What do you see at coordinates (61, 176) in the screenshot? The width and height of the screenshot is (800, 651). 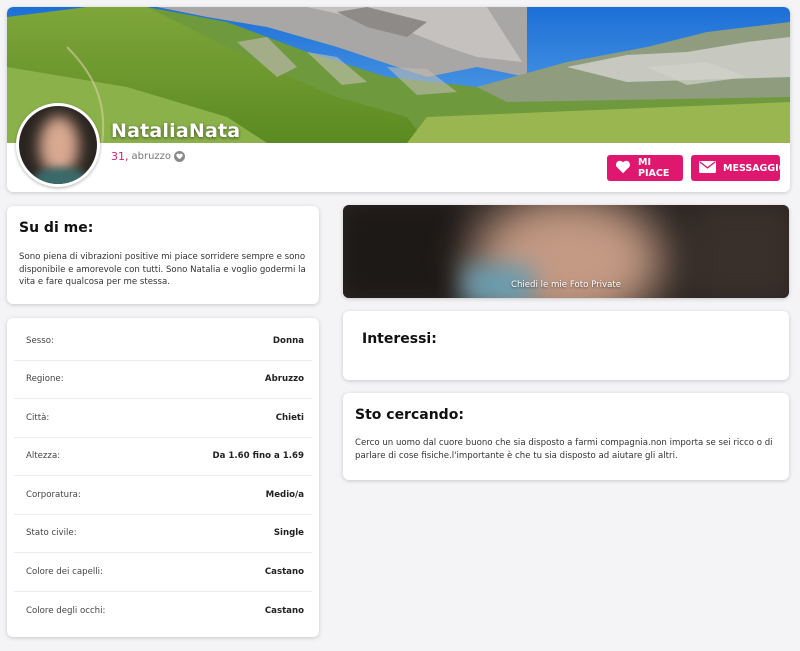 I see `avatar-body-blurred` at bounding box center [61, 176].